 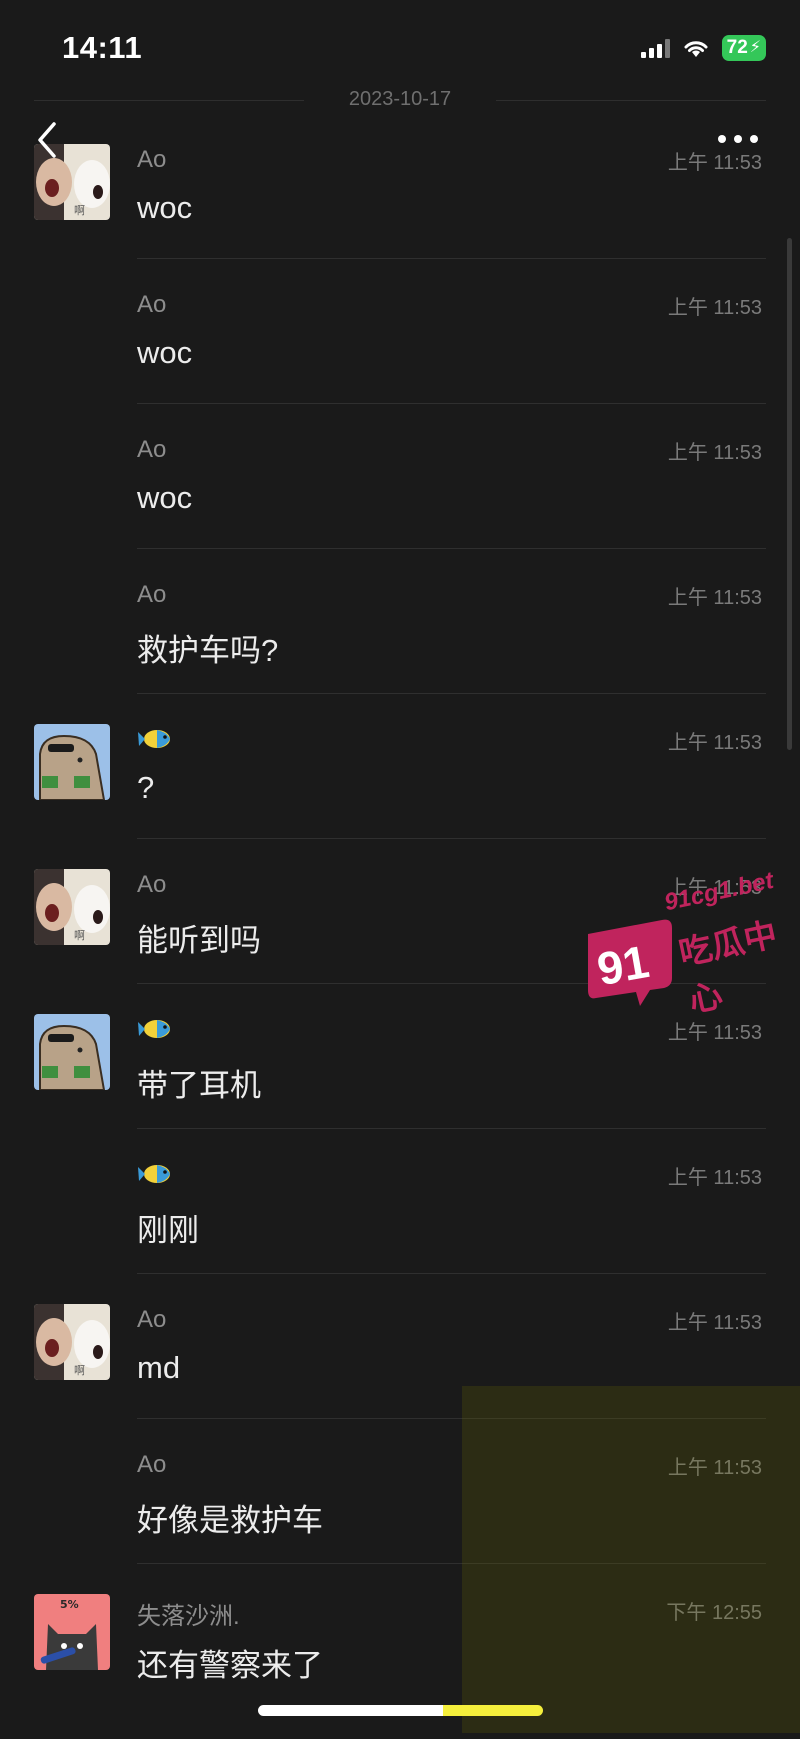 I want to click on message-text: 还有警察来了, so click(x=230, y=1662).